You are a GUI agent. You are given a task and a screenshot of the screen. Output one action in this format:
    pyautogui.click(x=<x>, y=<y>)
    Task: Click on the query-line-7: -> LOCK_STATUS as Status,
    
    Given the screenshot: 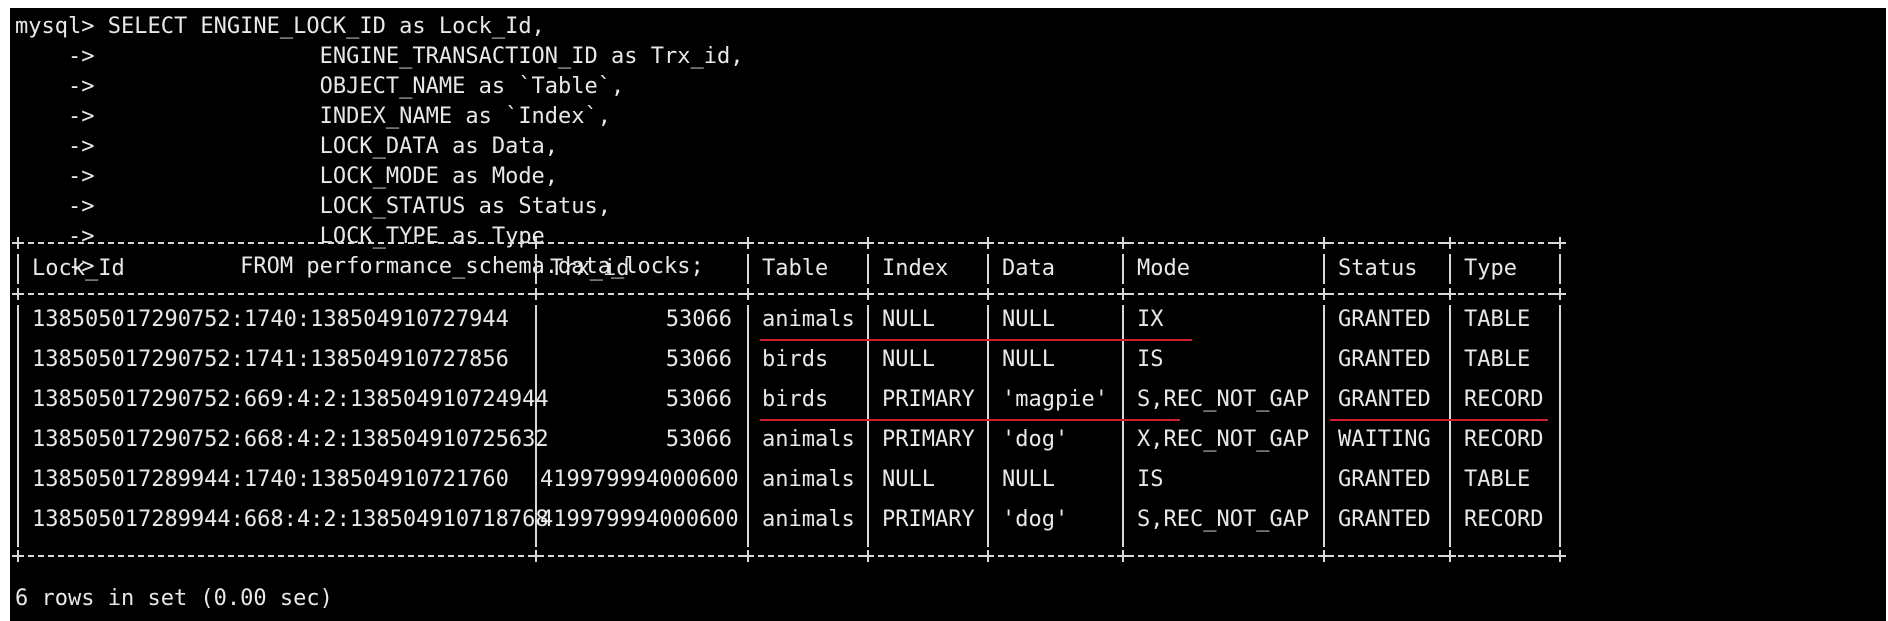 What is the action you would take?
    pyautogui.click(x=313, y=206)
    